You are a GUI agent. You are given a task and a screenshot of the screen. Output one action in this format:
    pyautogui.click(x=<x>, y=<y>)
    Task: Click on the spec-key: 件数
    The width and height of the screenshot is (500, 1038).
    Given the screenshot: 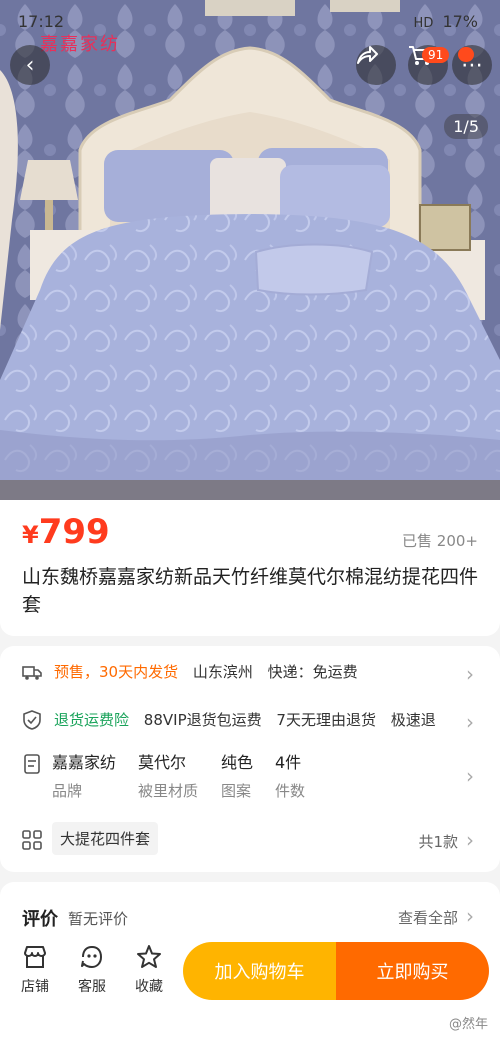 What is the action you would take?
    pyautogui.click(x=290, y=791)
    